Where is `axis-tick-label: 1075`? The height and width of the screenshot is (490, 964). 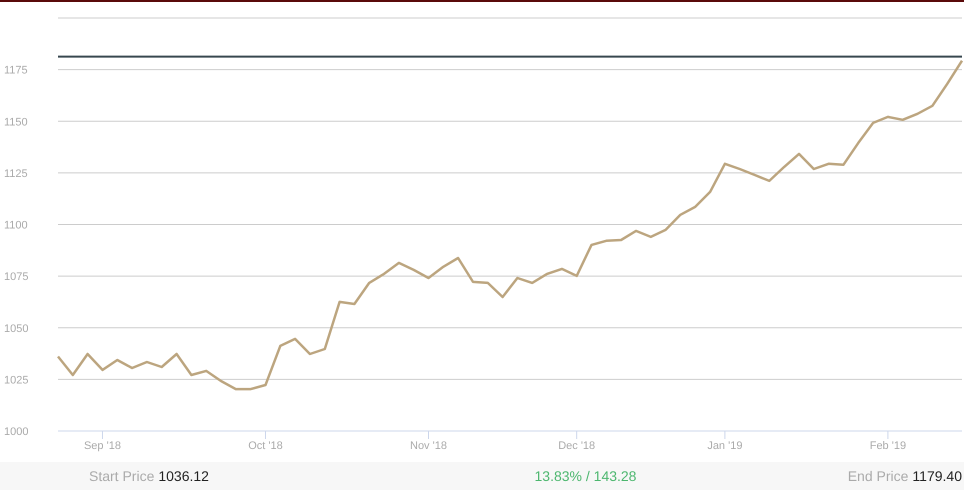
axis-tick-label: 1075 is located at coordinates (16, 277).